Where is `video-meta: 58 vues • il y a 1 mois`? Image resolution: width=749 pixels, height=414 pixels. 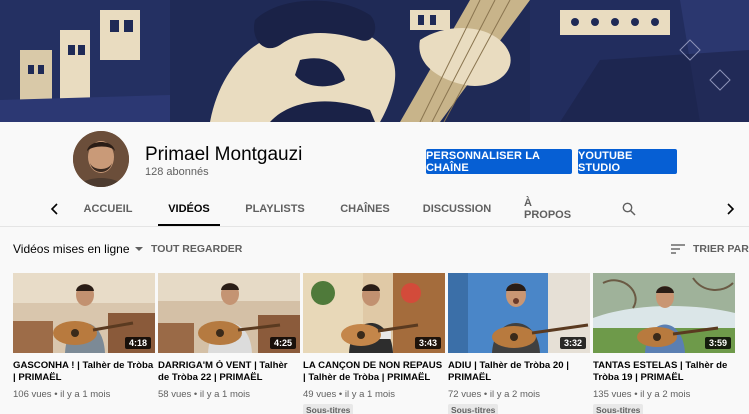
video-meta: 58 vues • il y a 1 mois is located at coordinates (204, 394).